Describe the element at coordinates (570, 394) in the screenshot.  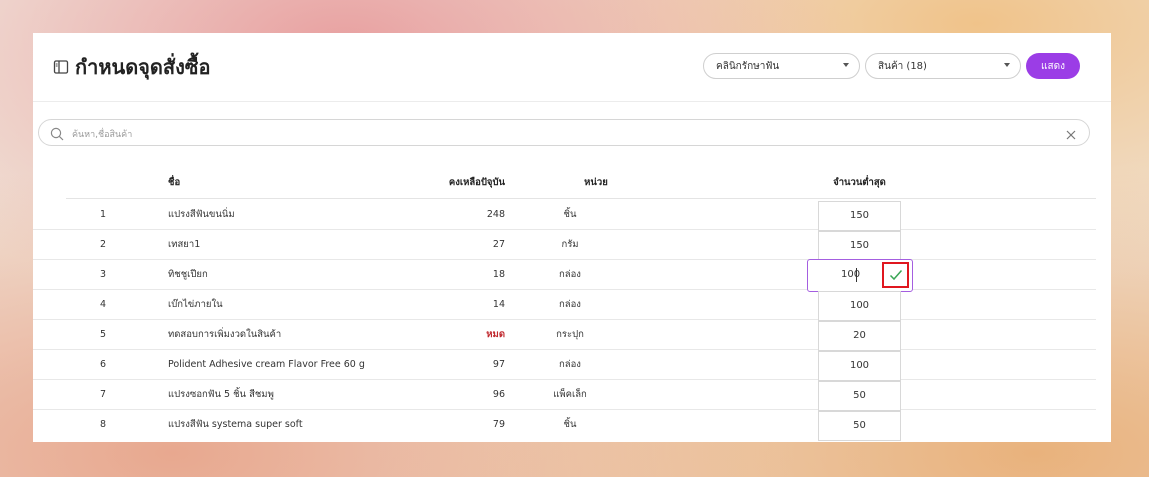
I see `unit-value: แพ็คเล็ก` at that location.